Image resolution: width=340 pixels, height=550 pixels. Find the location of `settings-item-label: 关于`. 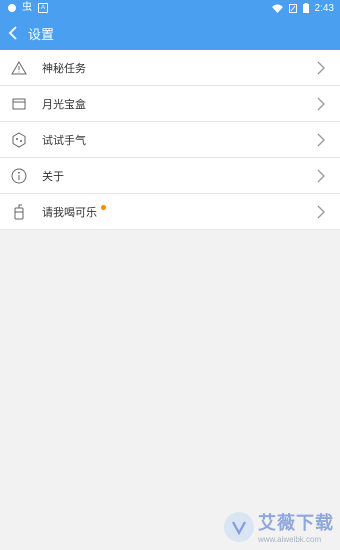

settings-item-label: 关于 is located at coordinates (53, 176).